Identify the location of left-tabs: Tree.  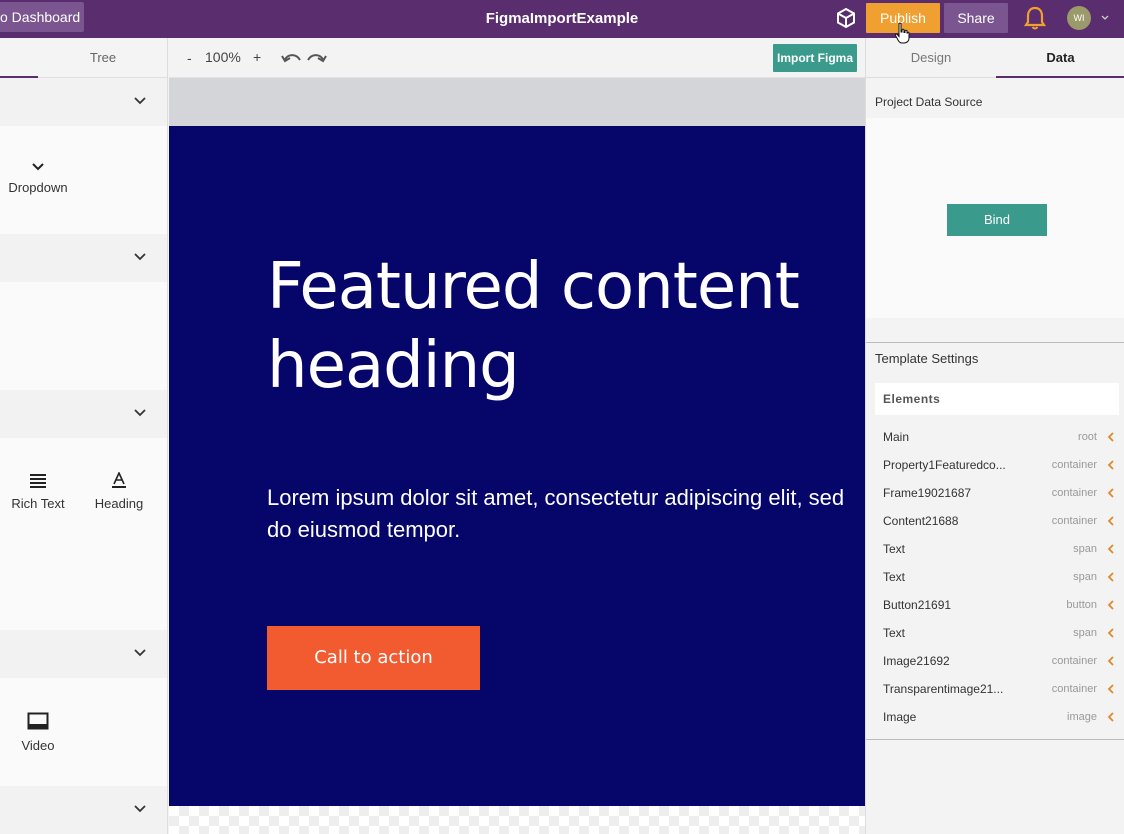
(83, 58).